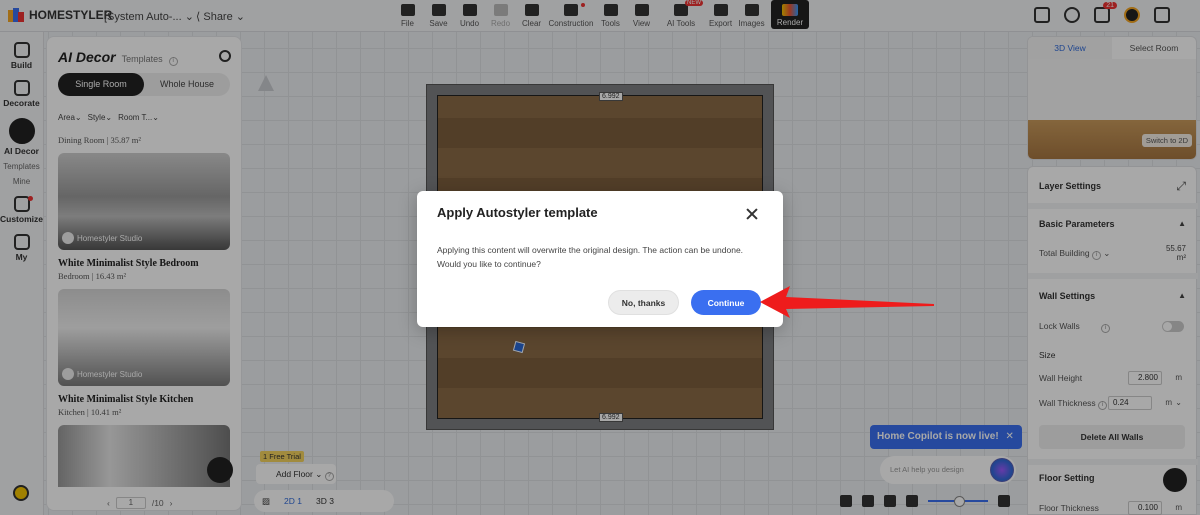 This screenshot has width=1200, height=515. I want to click on continue-button: Continue, so click(726, 302).